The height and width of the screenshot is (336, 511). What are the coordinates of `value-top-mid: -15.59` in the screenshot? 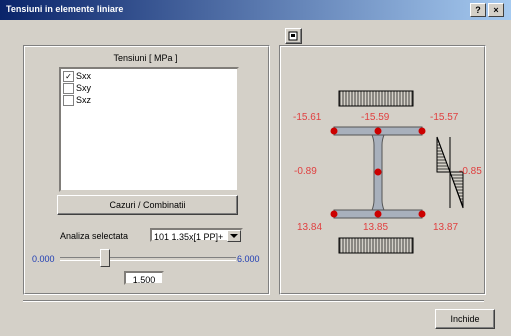 It's located at (375, 117).